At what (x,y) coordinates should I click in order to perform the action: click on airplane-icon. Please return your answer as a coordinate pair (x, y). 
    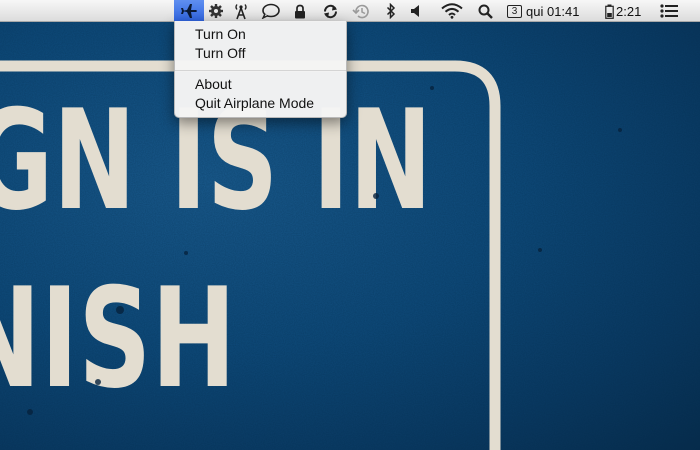
    Looking at the image, I should click on (189, 11).